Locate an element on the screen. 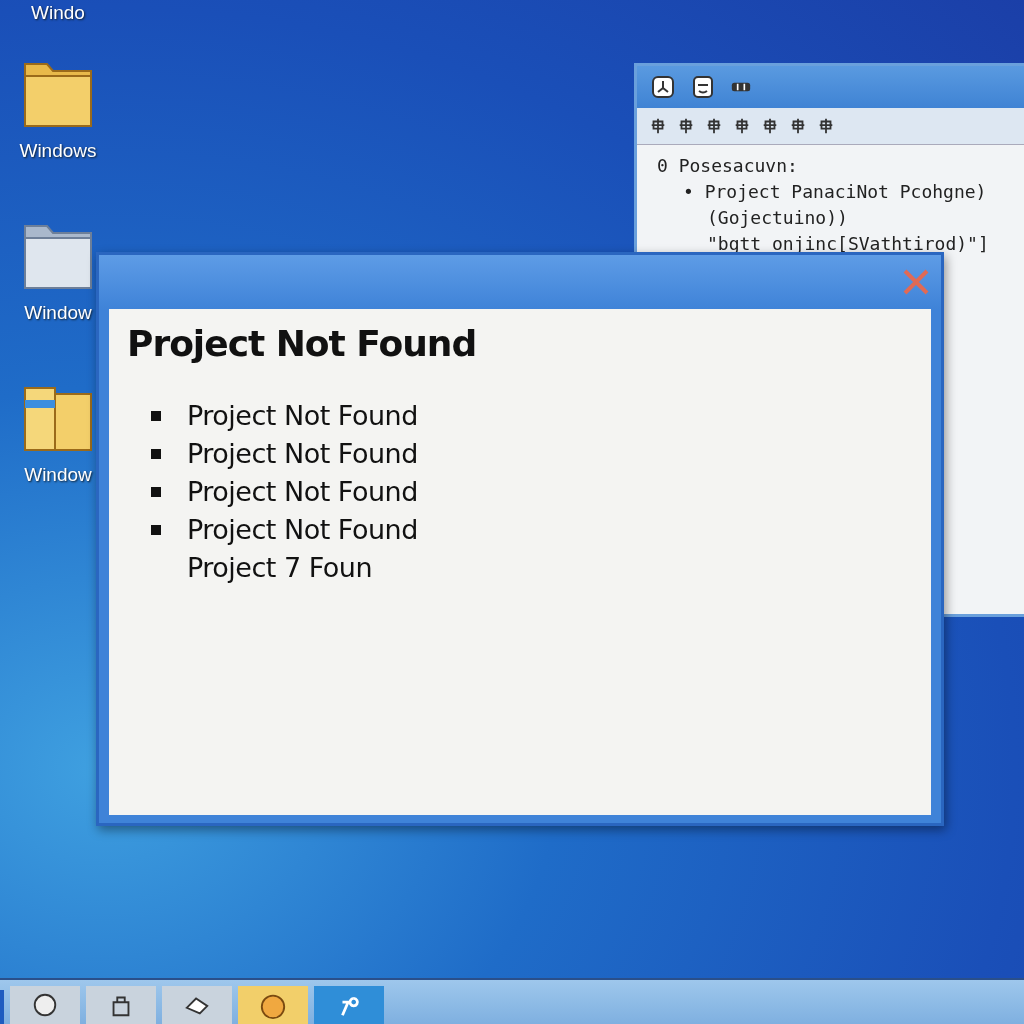 The height and width of the screenshot is (1024, 1024). tag-taskbar-button is located at coordinates (197, 1005).